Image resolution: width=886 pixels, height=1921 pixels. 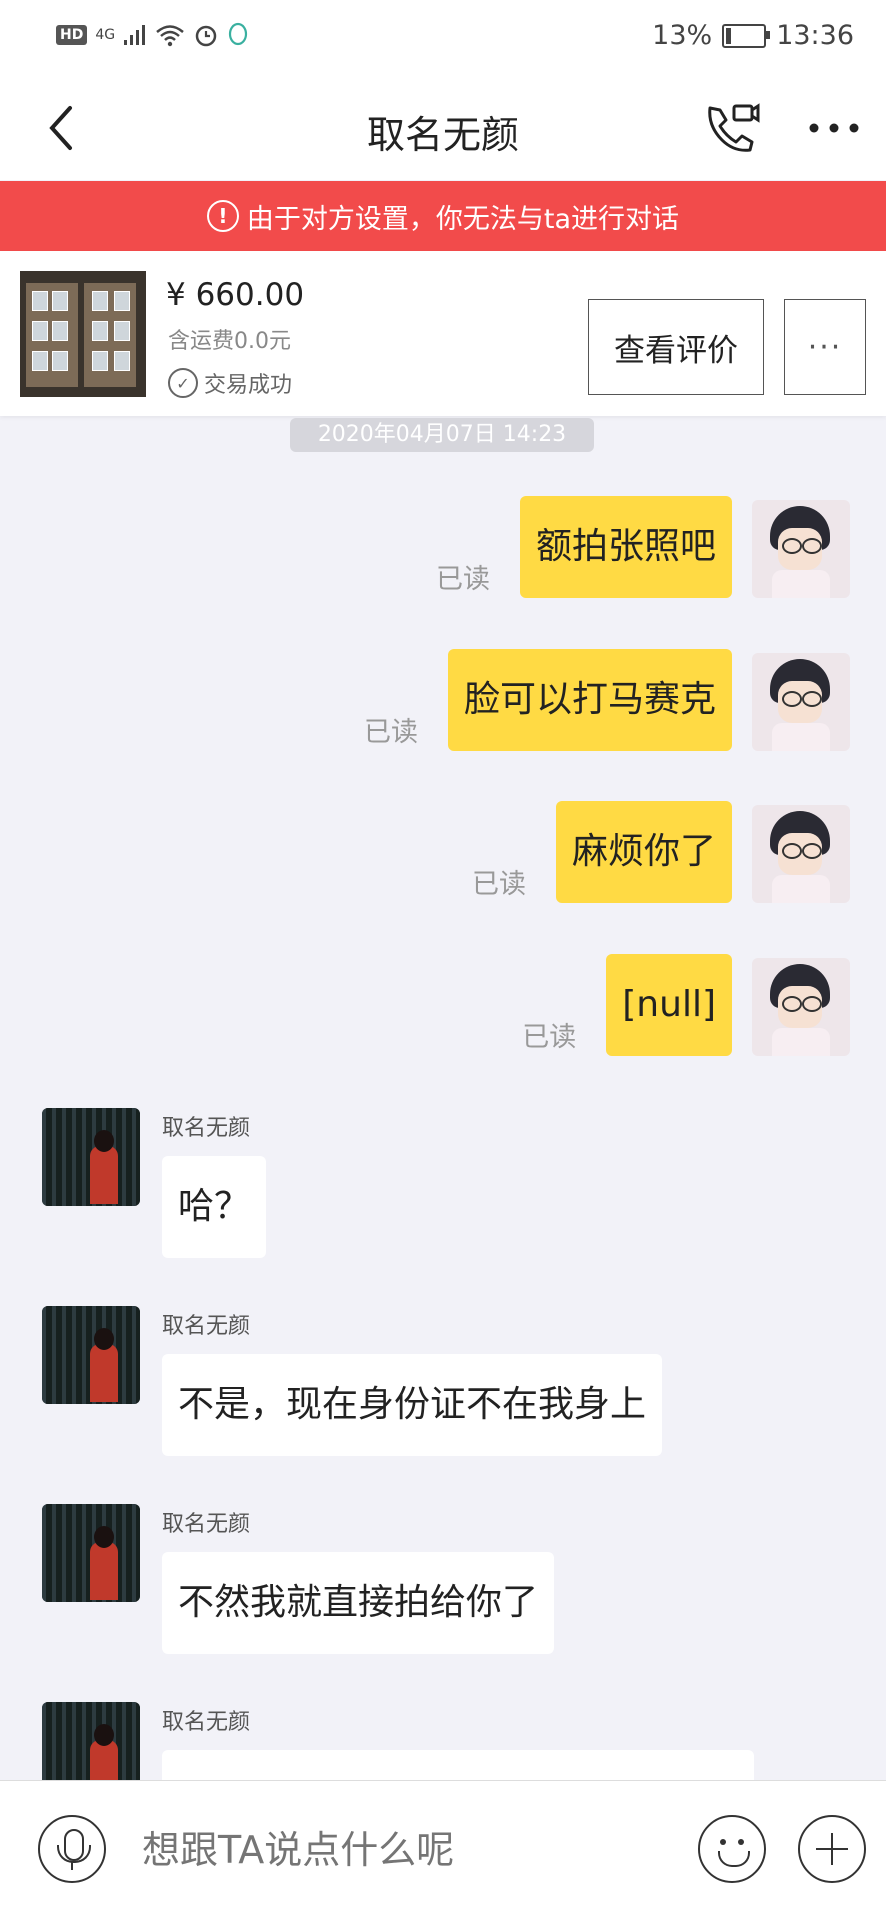 What do you see at coordinates (825, 347) in the screenshot?
I see `product-more-button: ···` at bounding box center [825, 347].